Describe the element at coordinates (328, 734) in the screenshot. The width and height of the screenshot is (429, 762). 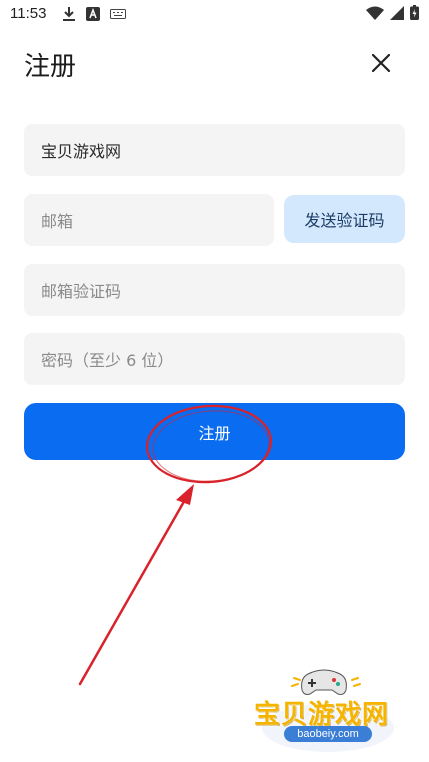
I see `watermark-domain: baobeiy.com` at that location.